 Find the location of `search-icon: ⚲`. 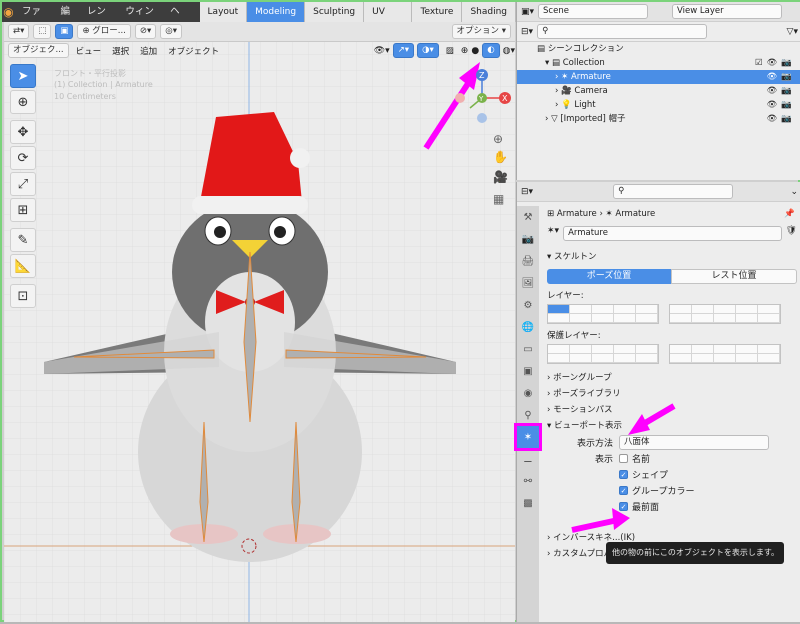

search-icon: ⚲ is located at coordinates (545, 31).